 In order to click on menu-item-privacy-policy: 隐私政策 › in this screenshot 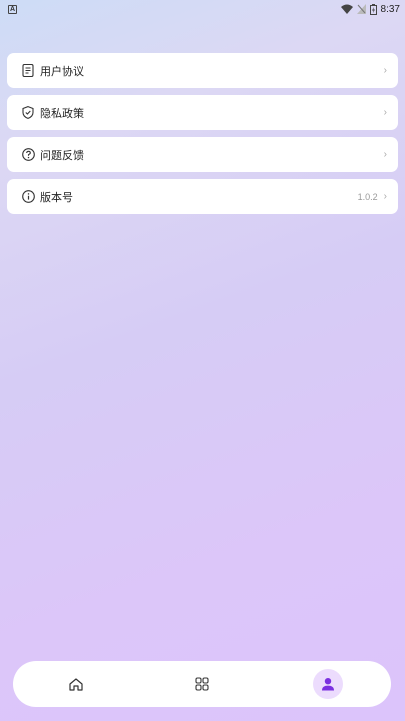, I will do `click(202, 112)`.